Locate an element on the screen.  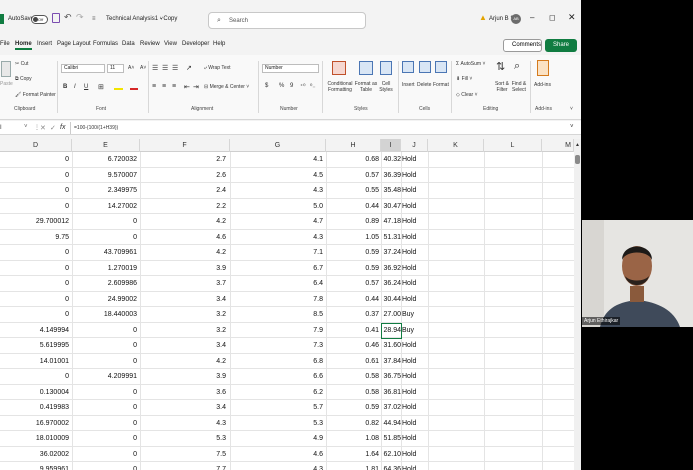
cell-h: 0.59 is located at coordinates (352, 268).